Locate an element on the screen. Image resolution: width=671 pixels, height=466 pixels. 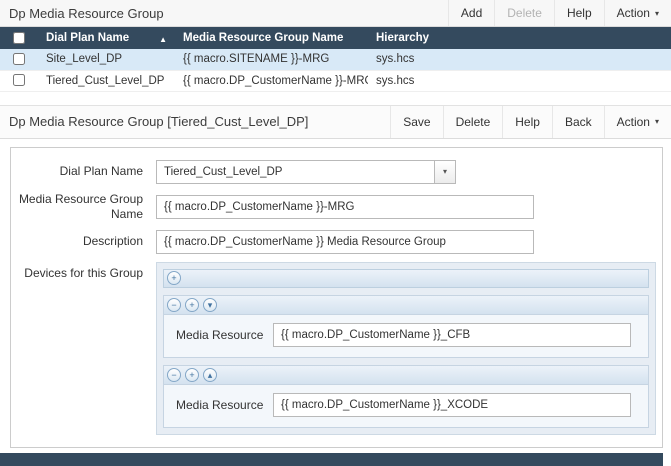
cell-mrg-name: {{ macro.SITENAME }}-MRG is located at coordinates (271, 60).